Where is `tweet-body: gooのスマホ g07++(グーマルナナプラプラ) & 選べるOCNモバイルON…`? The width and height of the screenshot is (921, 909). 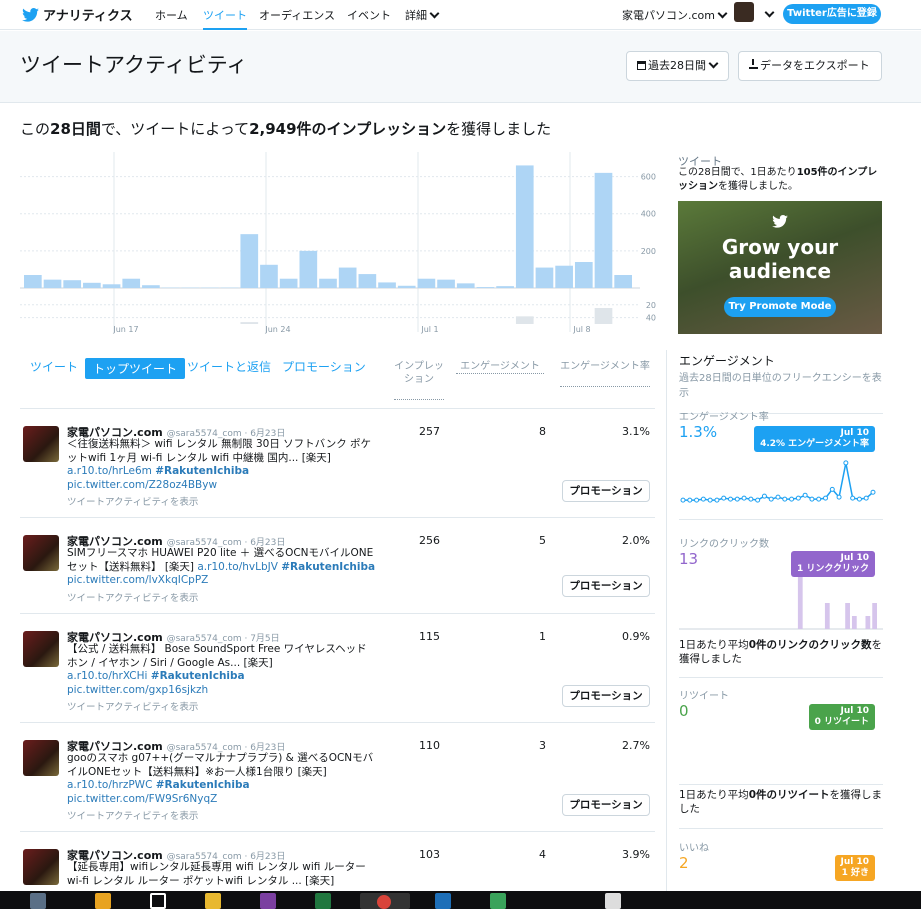 tweet-body: gooのスマホ g07++(グーマルナナプラプラ) & 選べるOCNモバイルON… is located at coordinates (220, 765).